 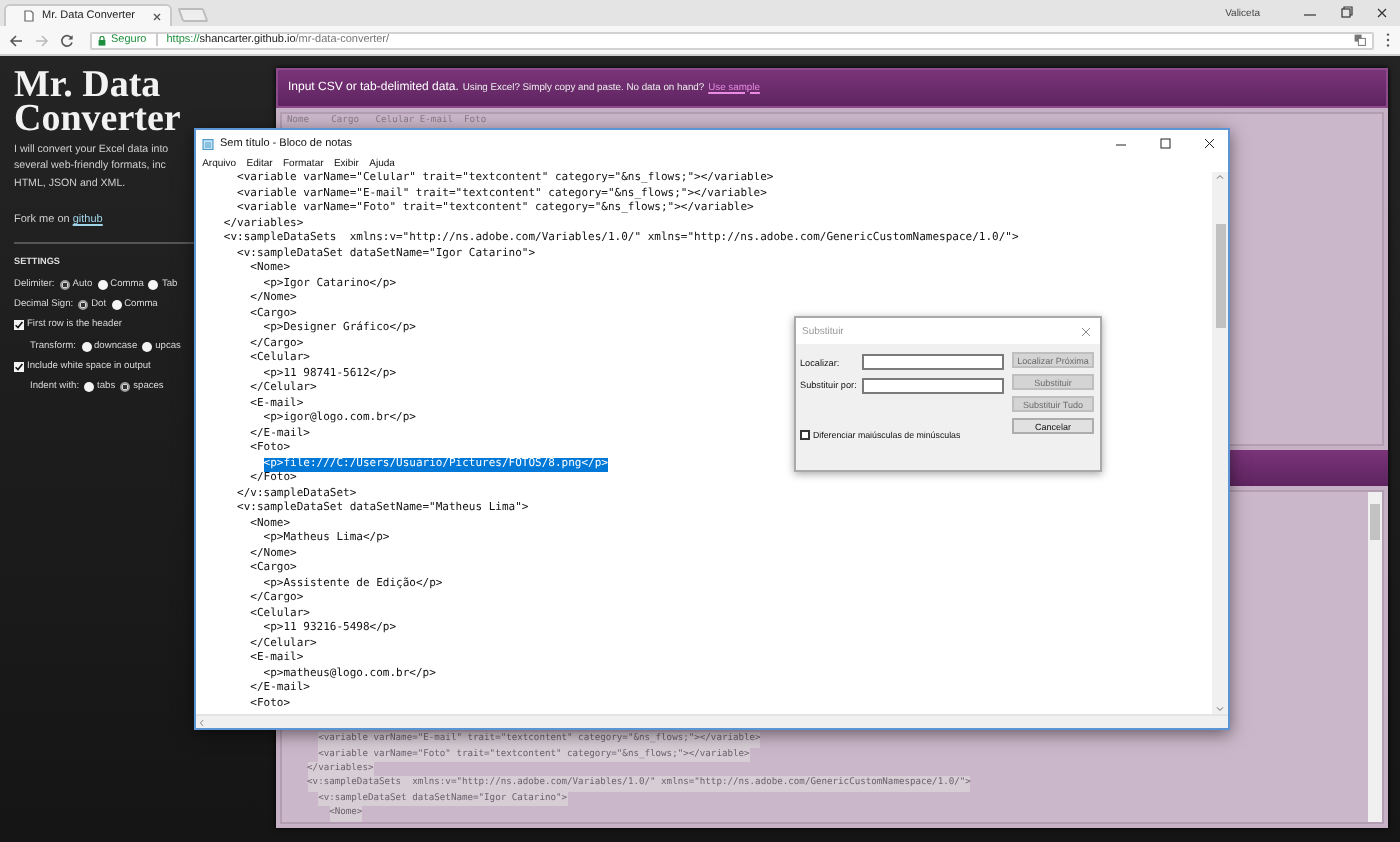 I want to click on site-title: Mr. Data Converter, so click(x=98, y=102).